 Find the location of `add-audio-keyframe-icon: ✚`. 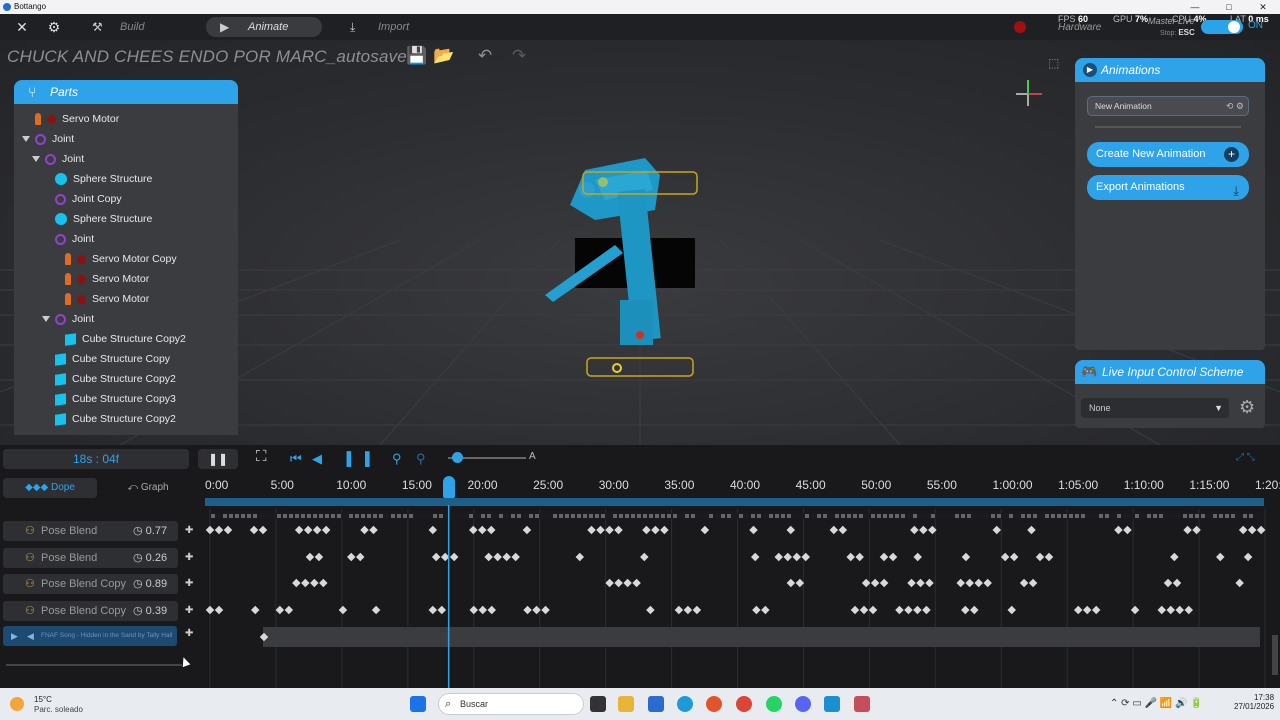

add-audio-keyframe-icon: ✚ is located at coordinates (189, 633).